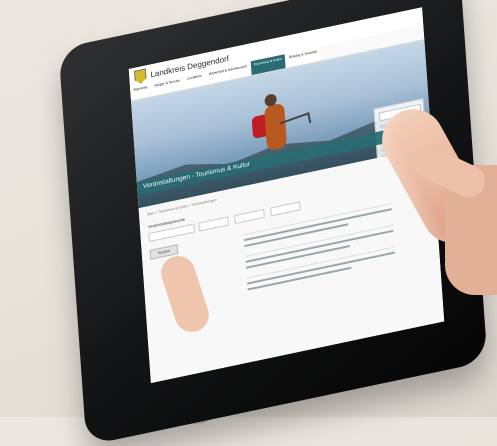  What do you see at coordinates (140, 76) in the screenshot?
I see `county-crest-icon` at bounding box center [140, 76].